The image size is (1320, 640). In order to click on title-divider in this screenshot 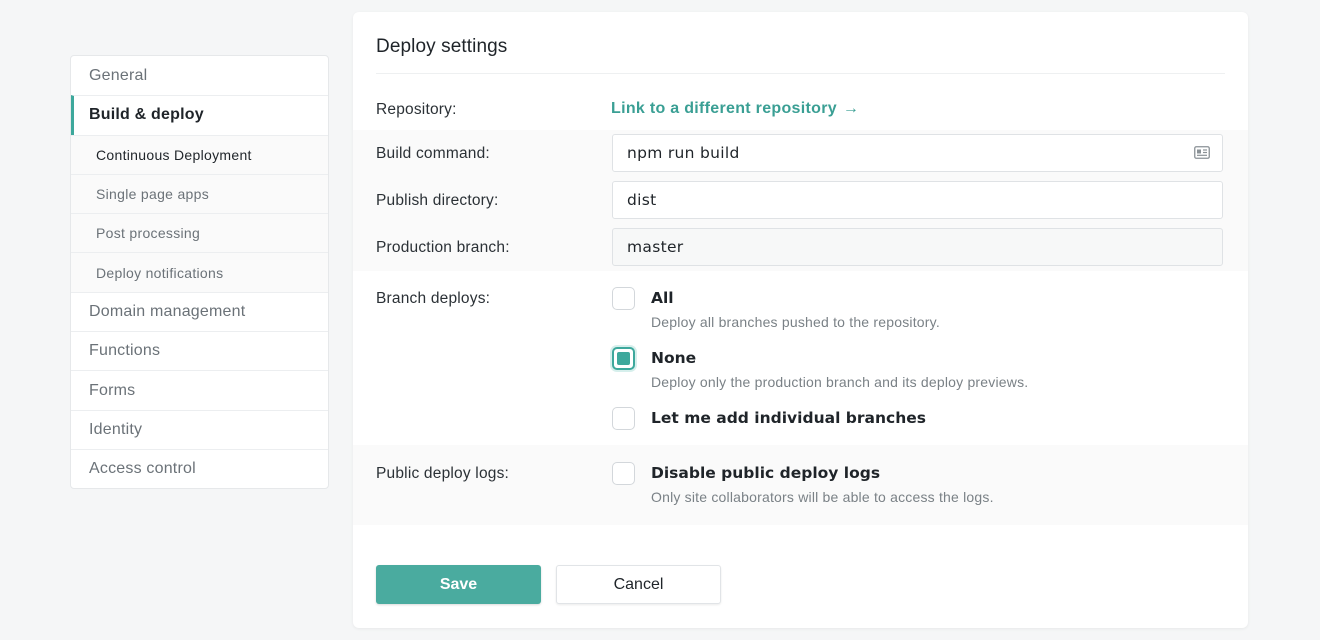, I will do `click(800, 73)`.